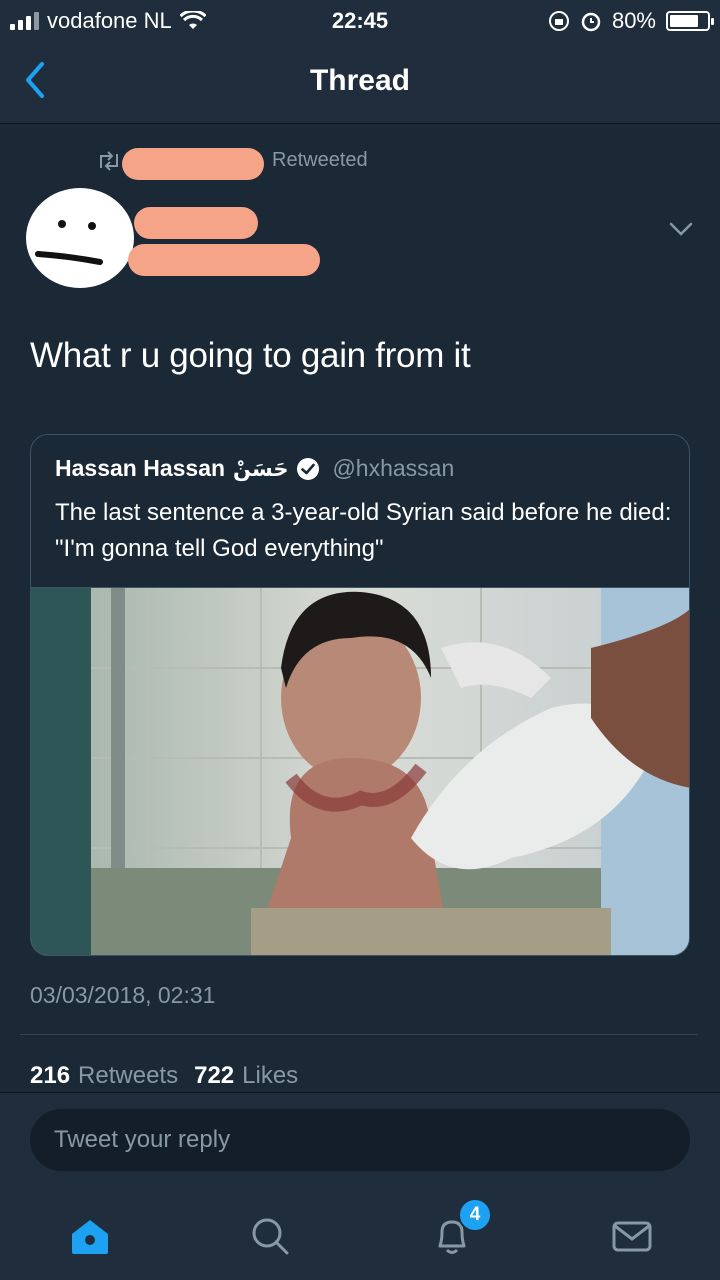  I want to click on page-title: Thread, so click(360, 80).